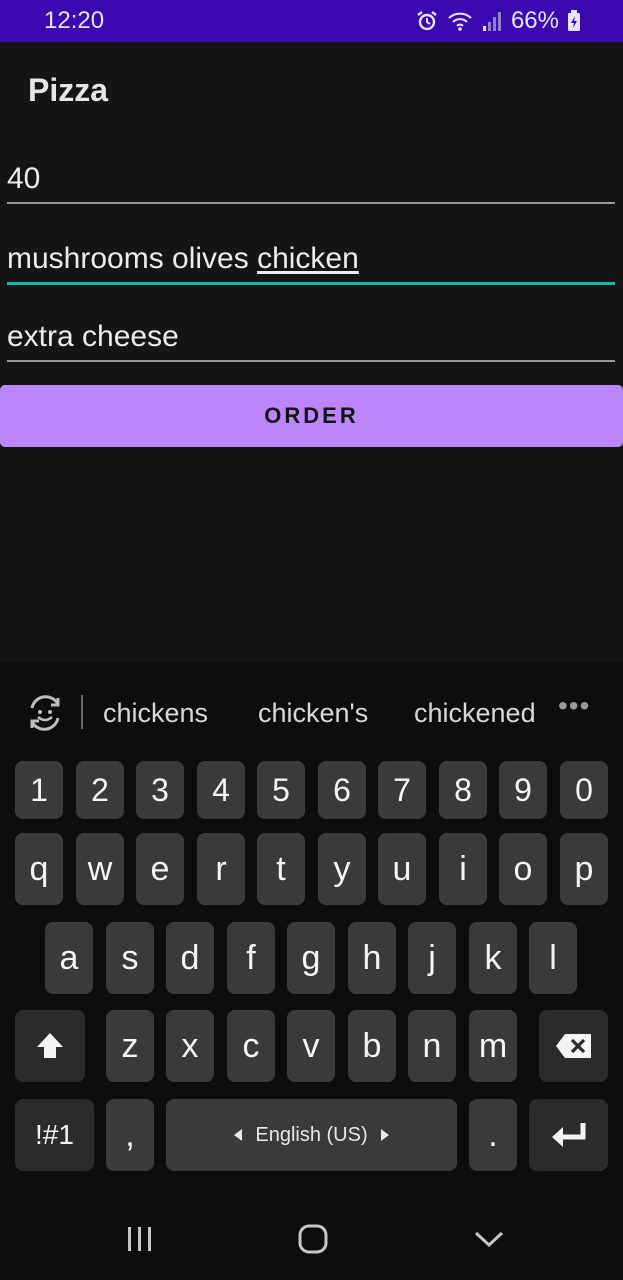 This screenshot has height=1280, width=623. Describe the element at coordinates (140, 1241) in the screenshot. I see `recent-apps-icon` at that location.